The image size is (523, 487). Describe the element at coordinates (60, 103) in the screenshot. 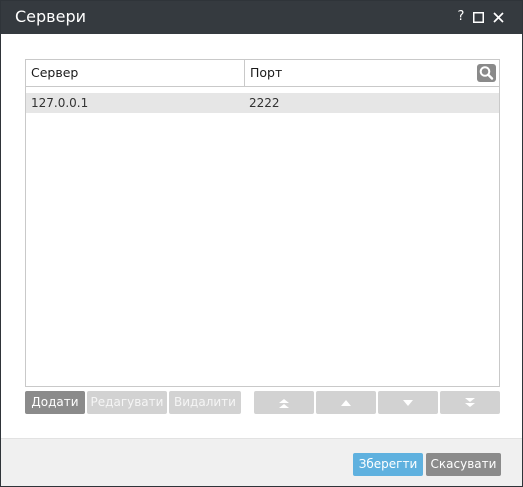

I see `cell-server: 127.0.0.1` at that location.